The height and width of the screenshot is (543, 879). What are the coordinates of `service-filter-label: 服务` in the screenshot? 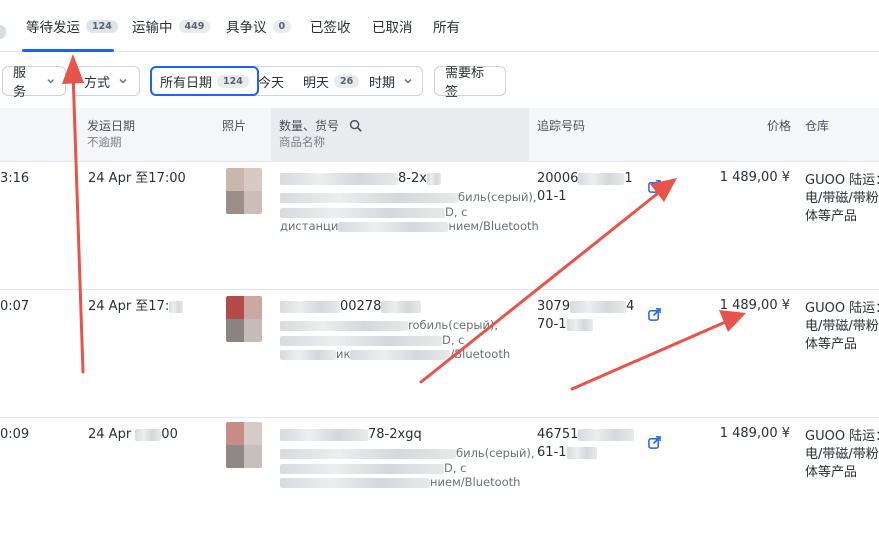 It's located at (20, 83).